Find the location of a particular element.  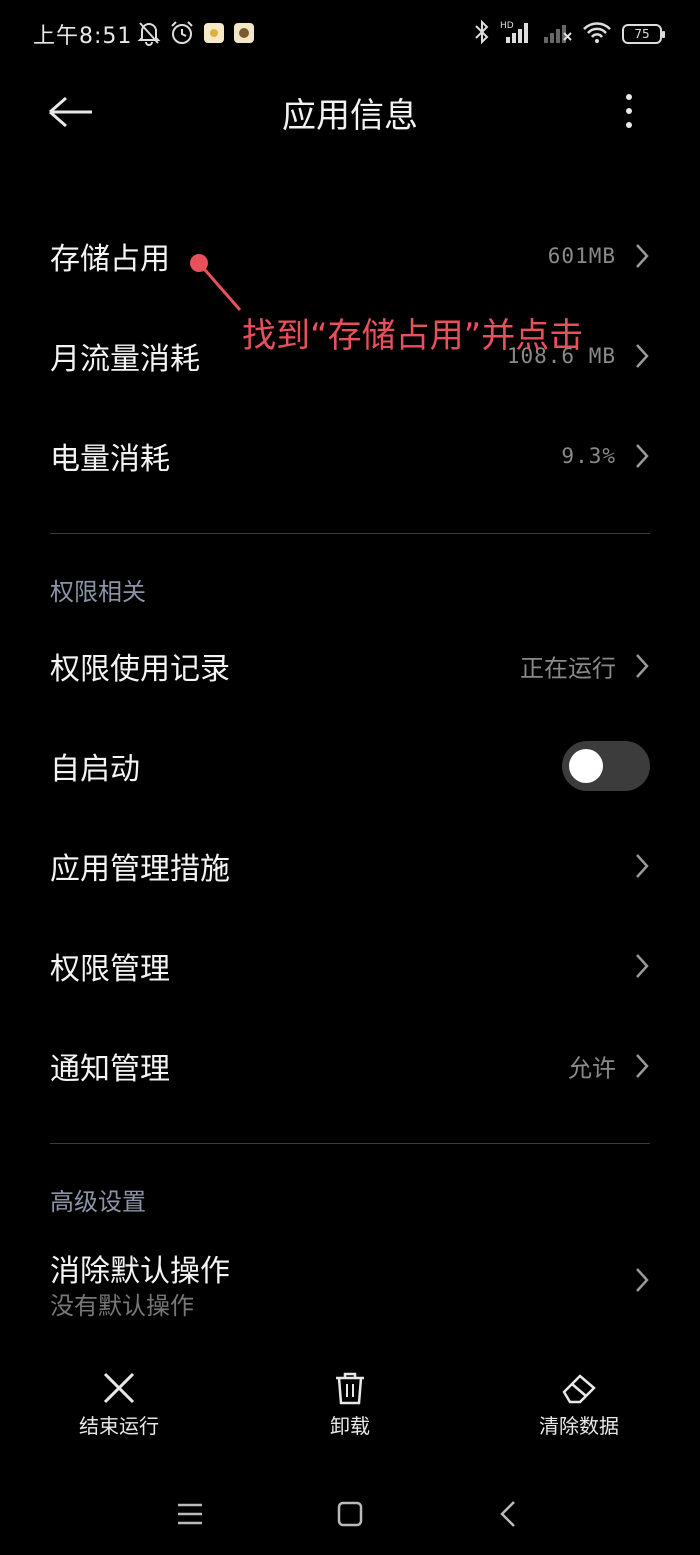

alarm-icon is located at coordinates (182, 35).